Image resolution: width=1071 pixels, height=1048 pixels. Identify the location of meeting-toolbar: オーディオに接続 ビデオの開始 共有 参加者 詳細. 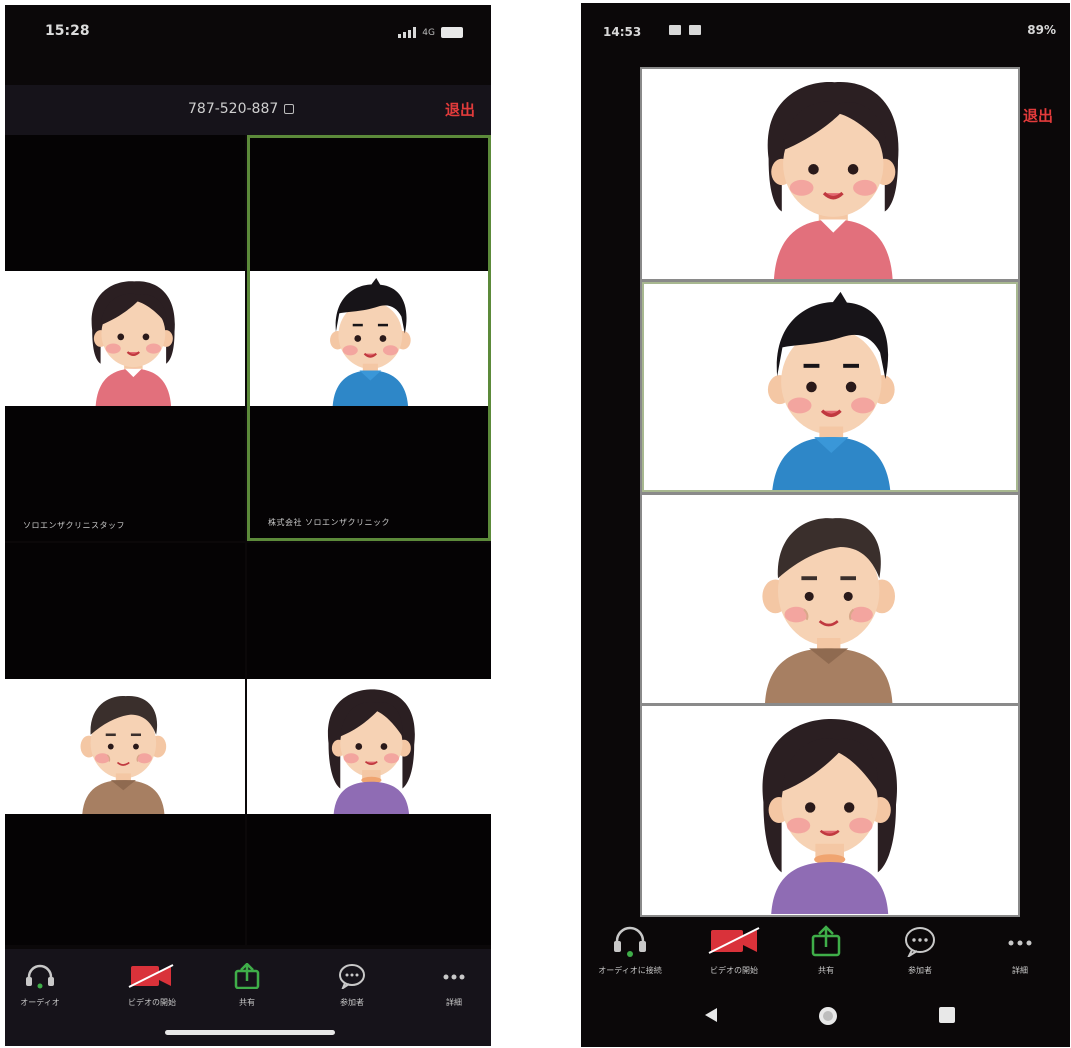
(825, 954).